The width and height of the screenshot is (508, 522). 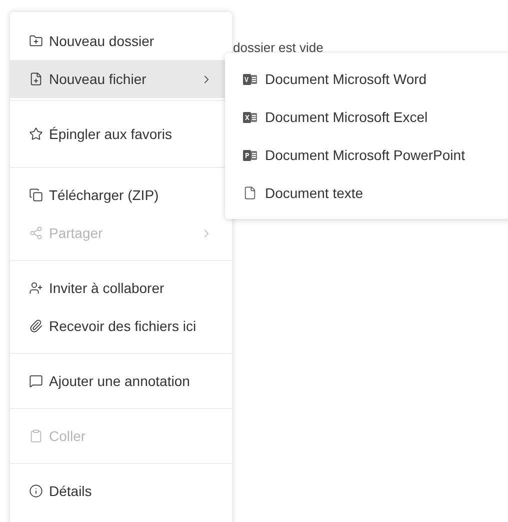 I want to click on document-icon, so click(x=250, y=193).